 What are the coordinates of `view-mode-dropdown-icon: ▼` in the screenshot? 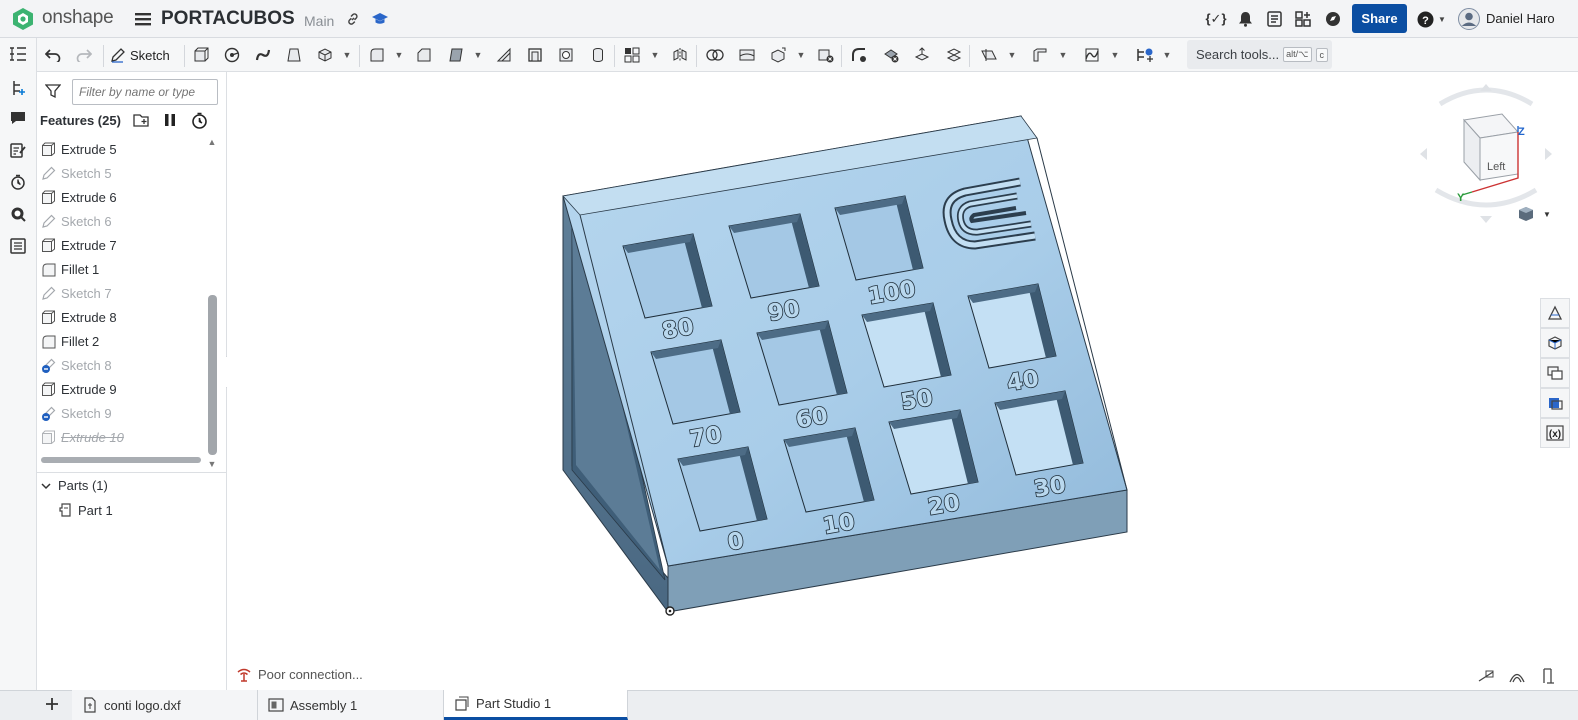 It's located at (1547, 214).